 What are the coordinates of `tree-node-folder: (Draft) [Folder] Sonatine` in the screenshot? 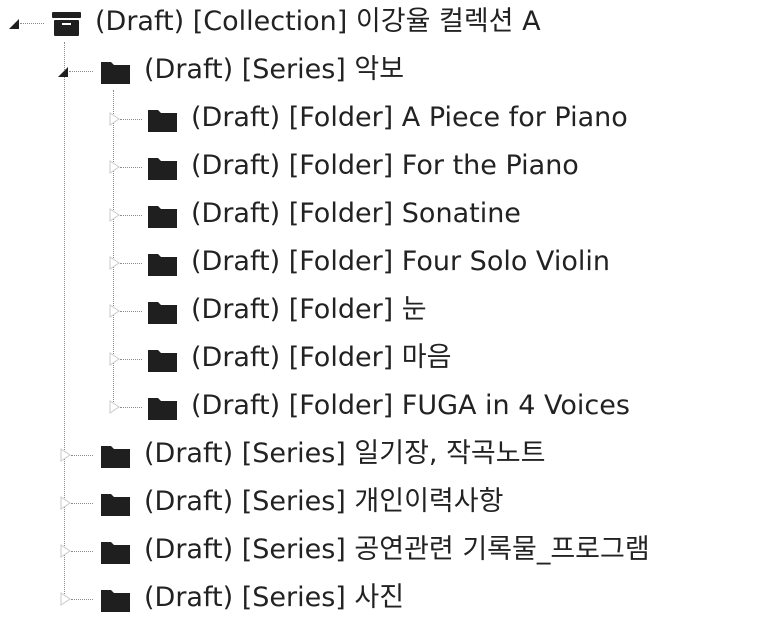 It's located at (381, 216).